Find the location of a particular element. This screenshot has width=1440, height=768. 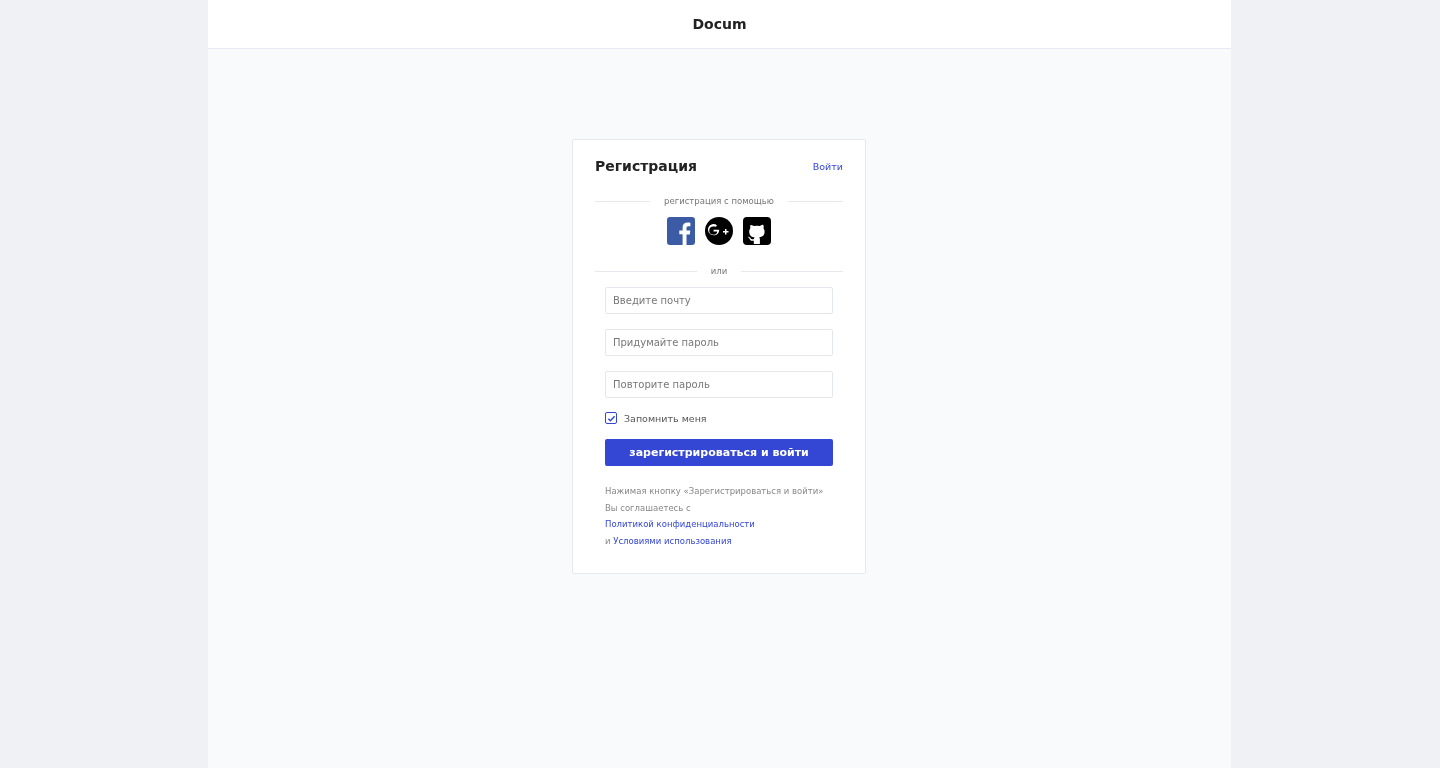

form-title: Регистрация is located at coordinates (646, 166).